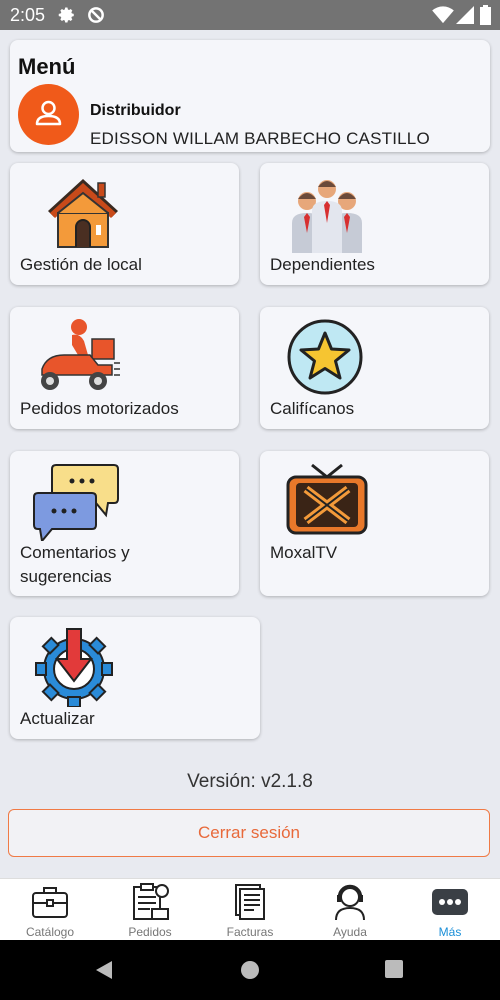 The height and width of the screenshot is (1000, 500). Describe the element at coordinates (304, 552) in the screenshot. I see `tile-label: MoxalTV` at that location.